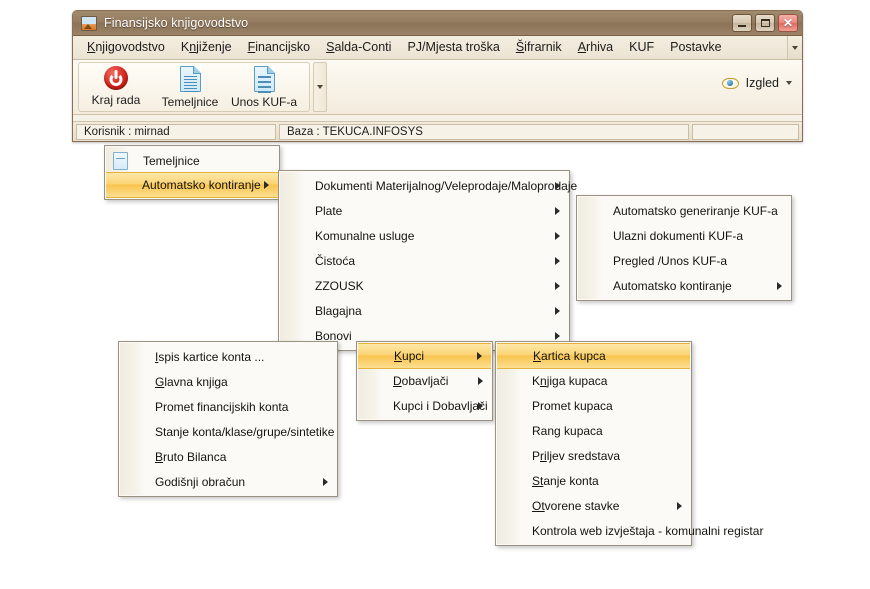 This screenshot has width=870, height=589. I want to click on menu-item-plate: Plate, so click(424, 210).